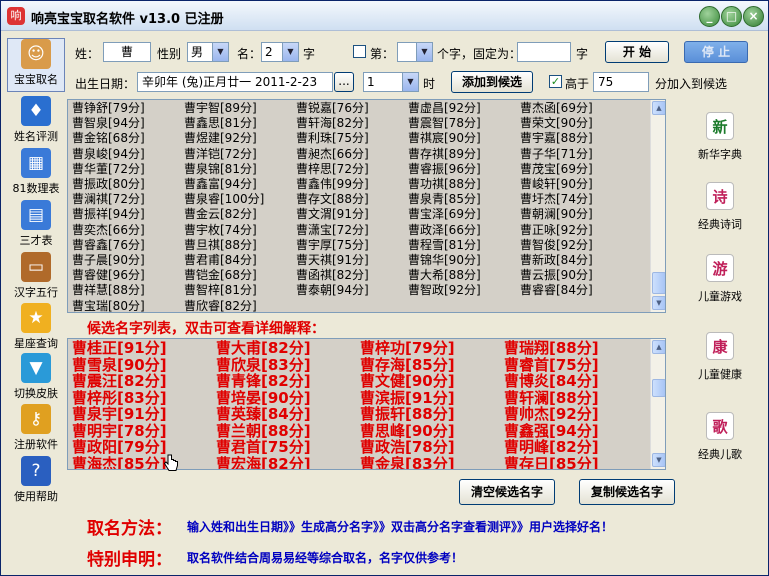  What do you see at coordinates (332, 275) in the screenshot?
I see `name-grid-item: 曹函祺[82分]` at bounding box center [332, 275].